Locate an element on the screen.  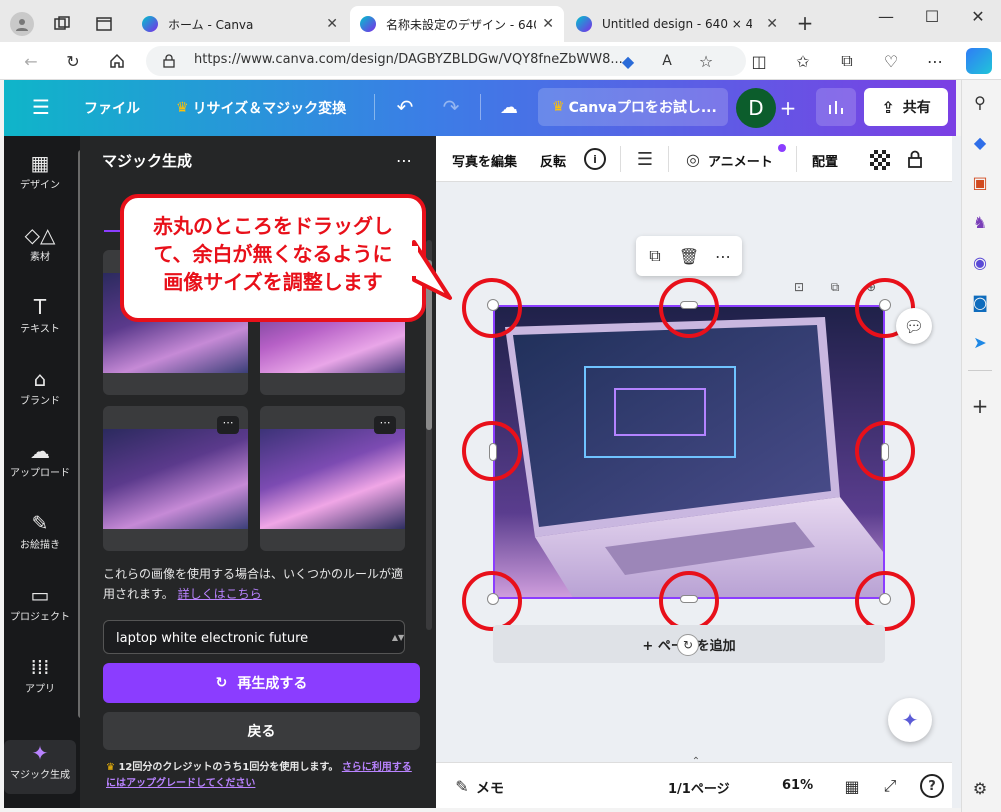
add-collaborator-icon: + is located at coordinates (788, 108).